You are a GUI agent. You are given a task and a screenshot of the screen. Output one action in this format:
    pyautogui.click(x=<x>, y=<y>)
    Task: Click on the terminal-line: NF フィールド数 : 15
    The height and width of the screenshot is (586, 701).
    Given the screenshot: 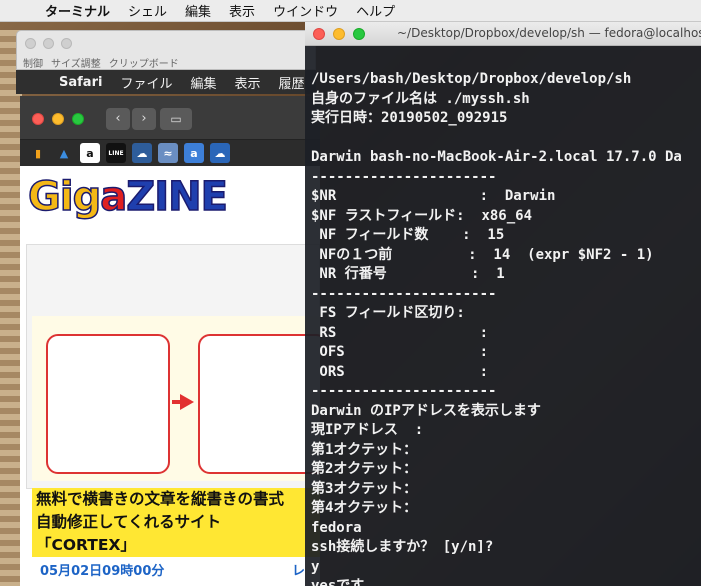 What is the action you would take?
    pyautogui.click(x=408, y=235)
    